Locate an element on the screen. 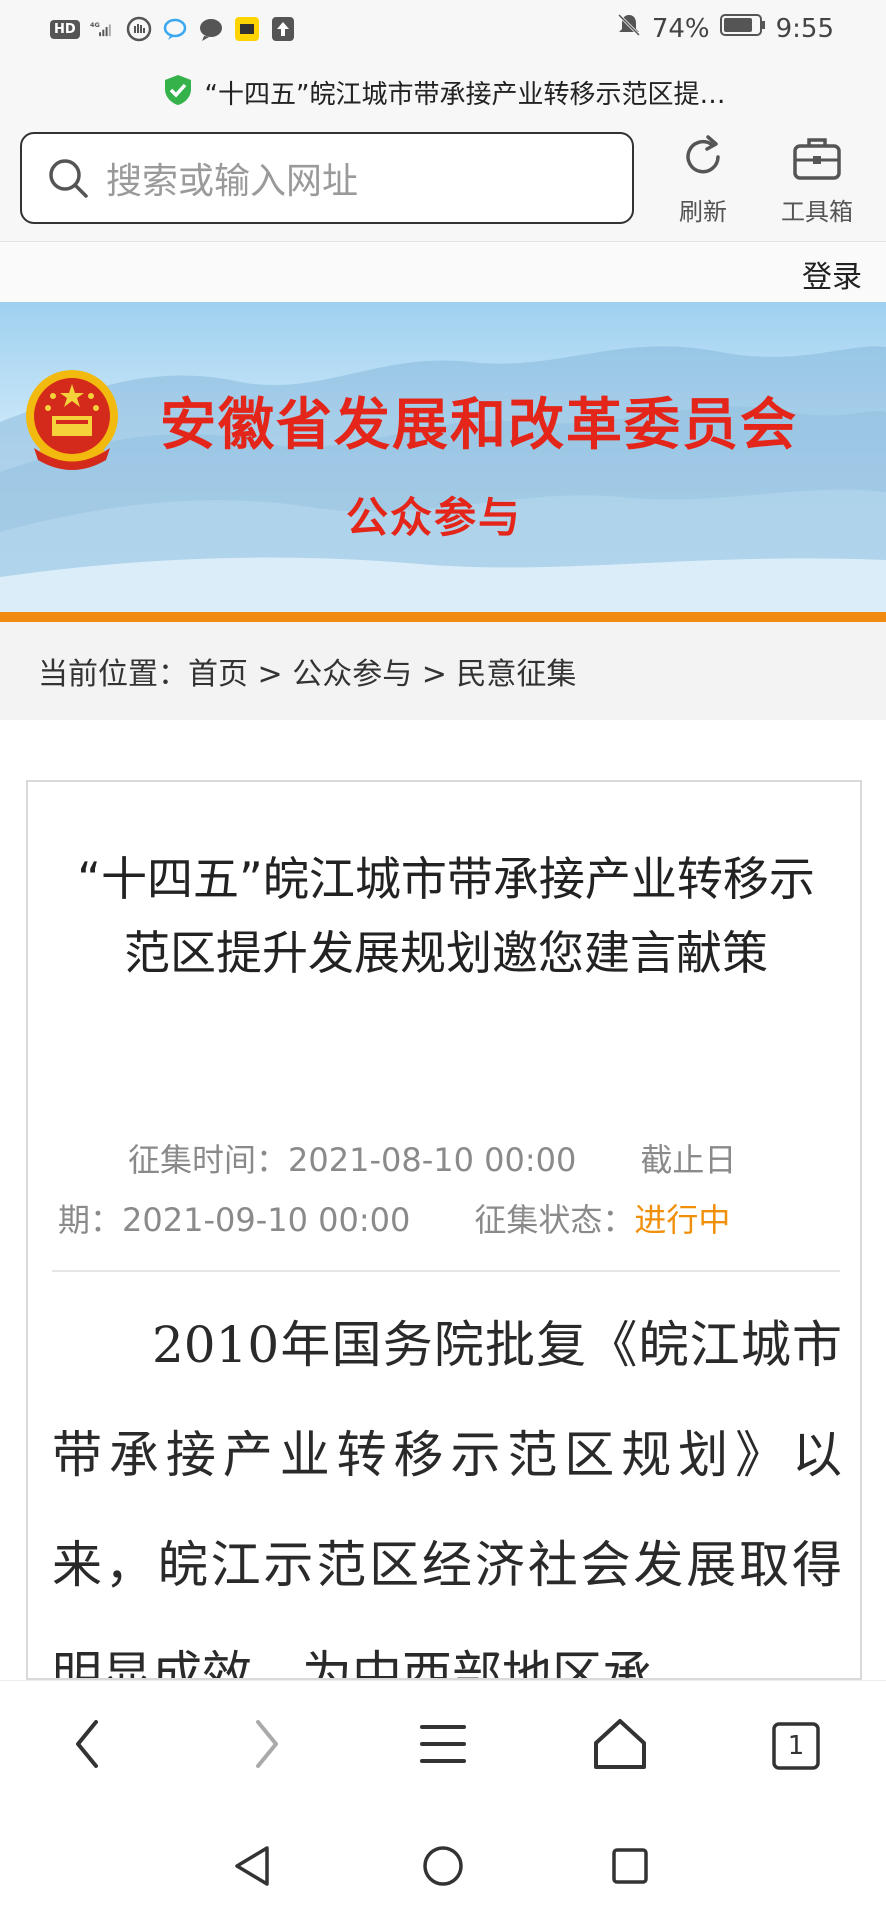 The image size is (886, 1920). login-bar: 登录 is located at coordinates (443, 272).